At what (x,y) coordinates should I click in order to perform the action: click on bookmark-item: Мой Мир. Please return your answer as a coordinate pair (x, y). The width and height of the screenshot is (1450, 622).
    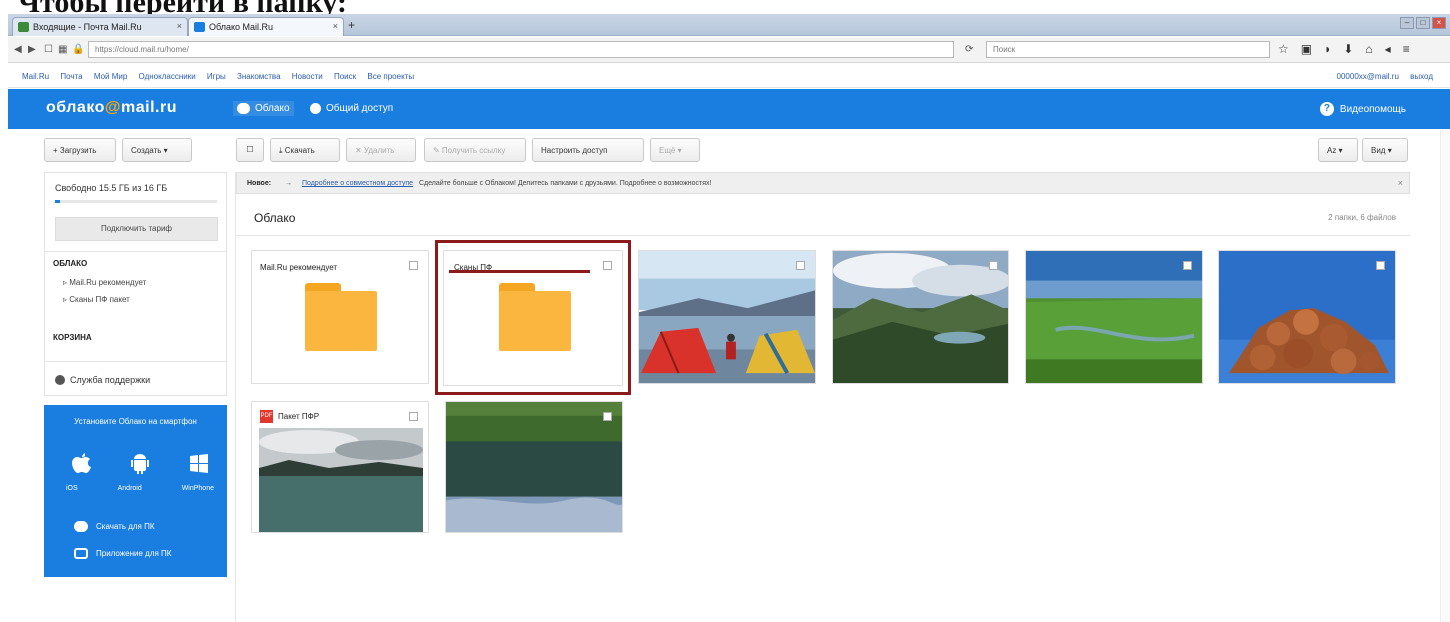
    Looking at the image, I should click on (110, 76).